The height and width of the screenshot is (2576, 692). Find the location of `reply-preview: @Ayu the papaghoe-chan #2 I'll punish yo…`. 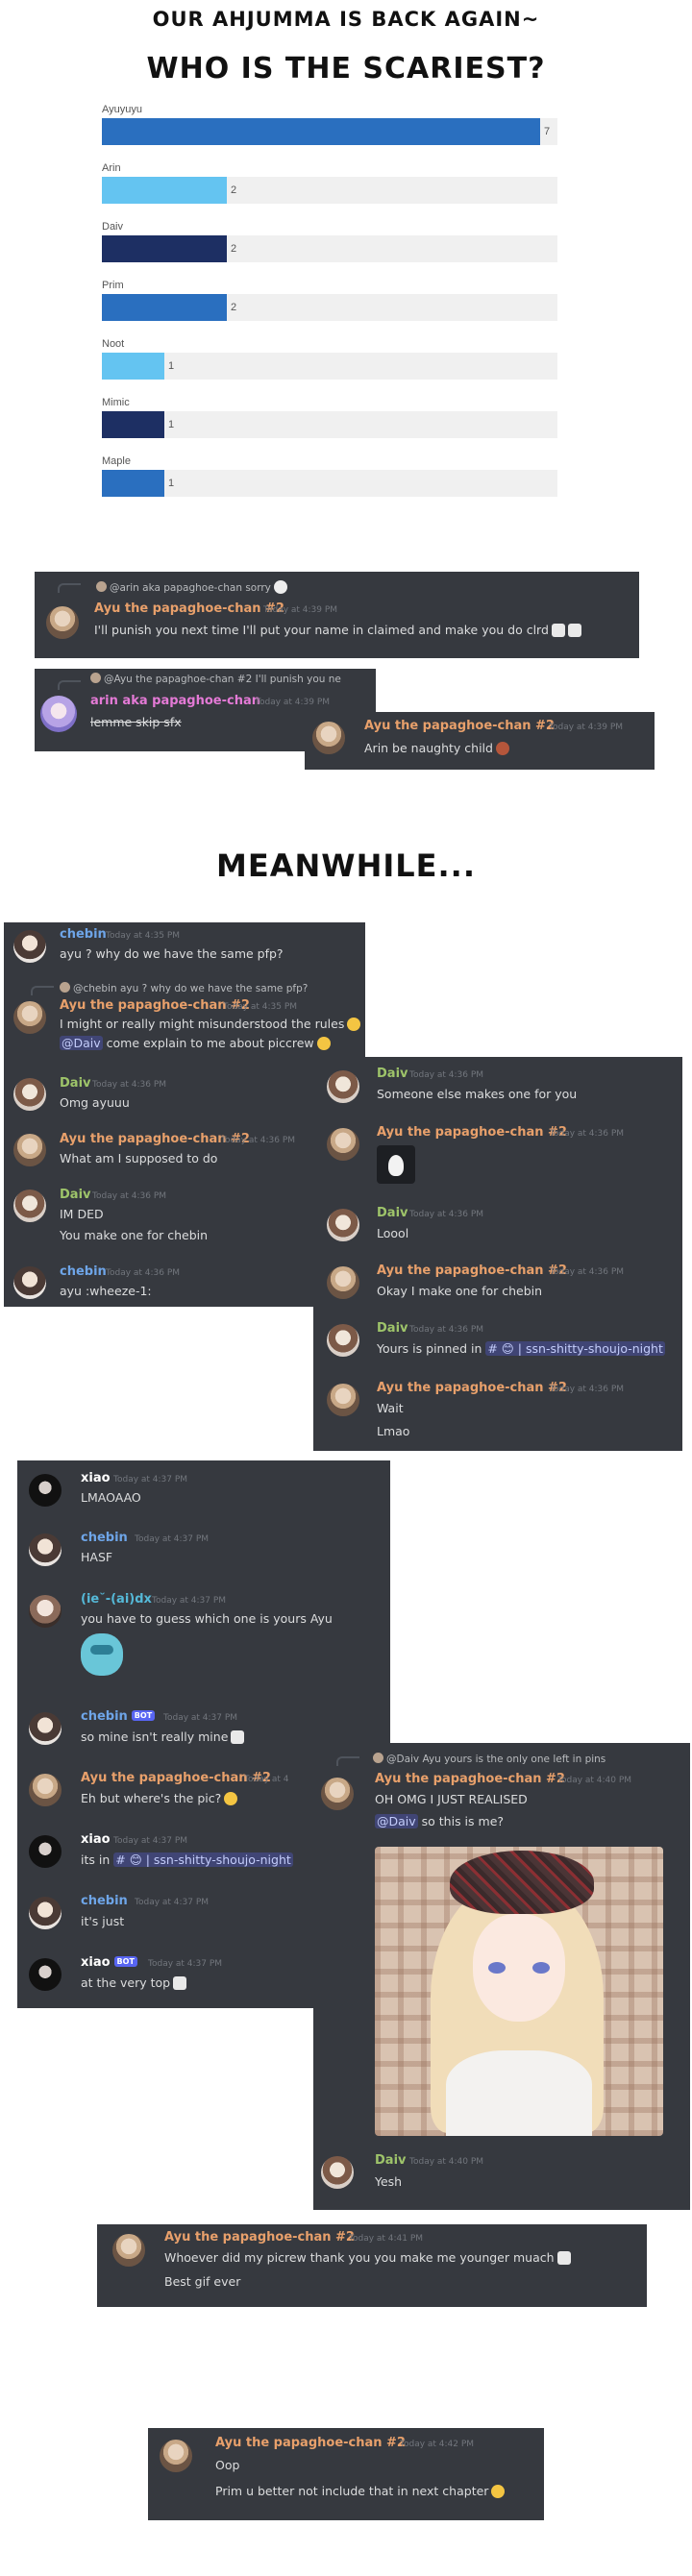

reply-preview: @Ayu the papaghoe-chan #2 I'll punish yo… is located at coordinates (215, 679).